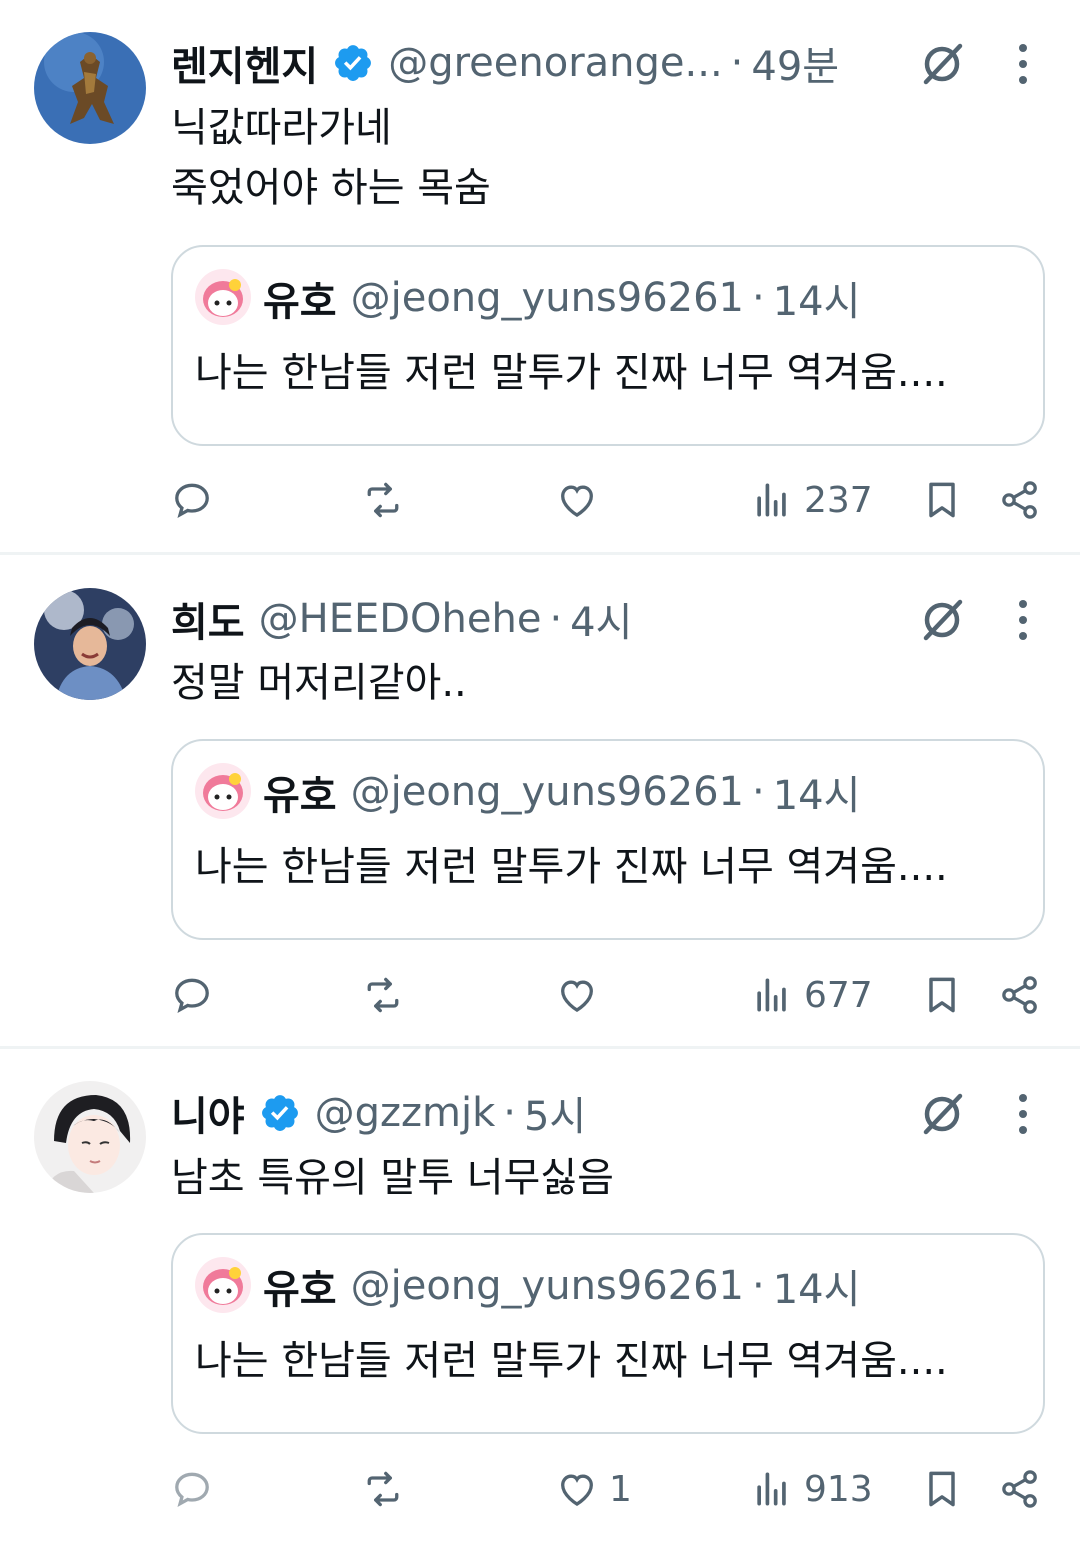  What do you see at coordinates (838, 500) in the screenshot?
I see `view-count: 237` at bounding box center [838, 500].